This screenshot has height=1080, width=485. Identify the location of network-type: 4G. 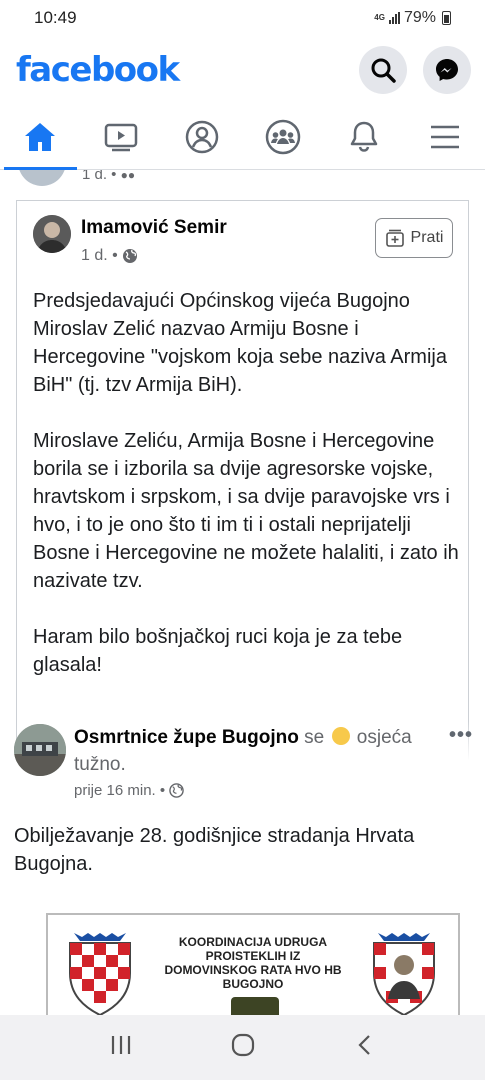
(379, 17).